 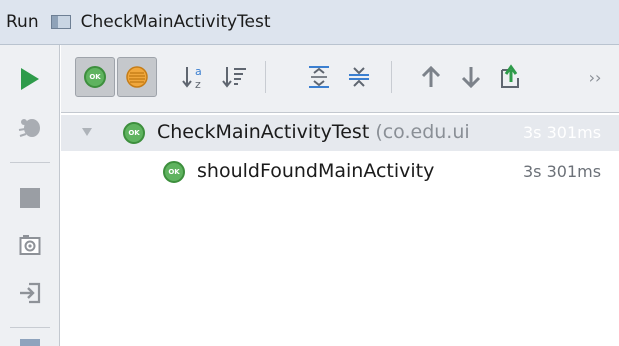 I want to click on run-button, so click(x=30, y=79).